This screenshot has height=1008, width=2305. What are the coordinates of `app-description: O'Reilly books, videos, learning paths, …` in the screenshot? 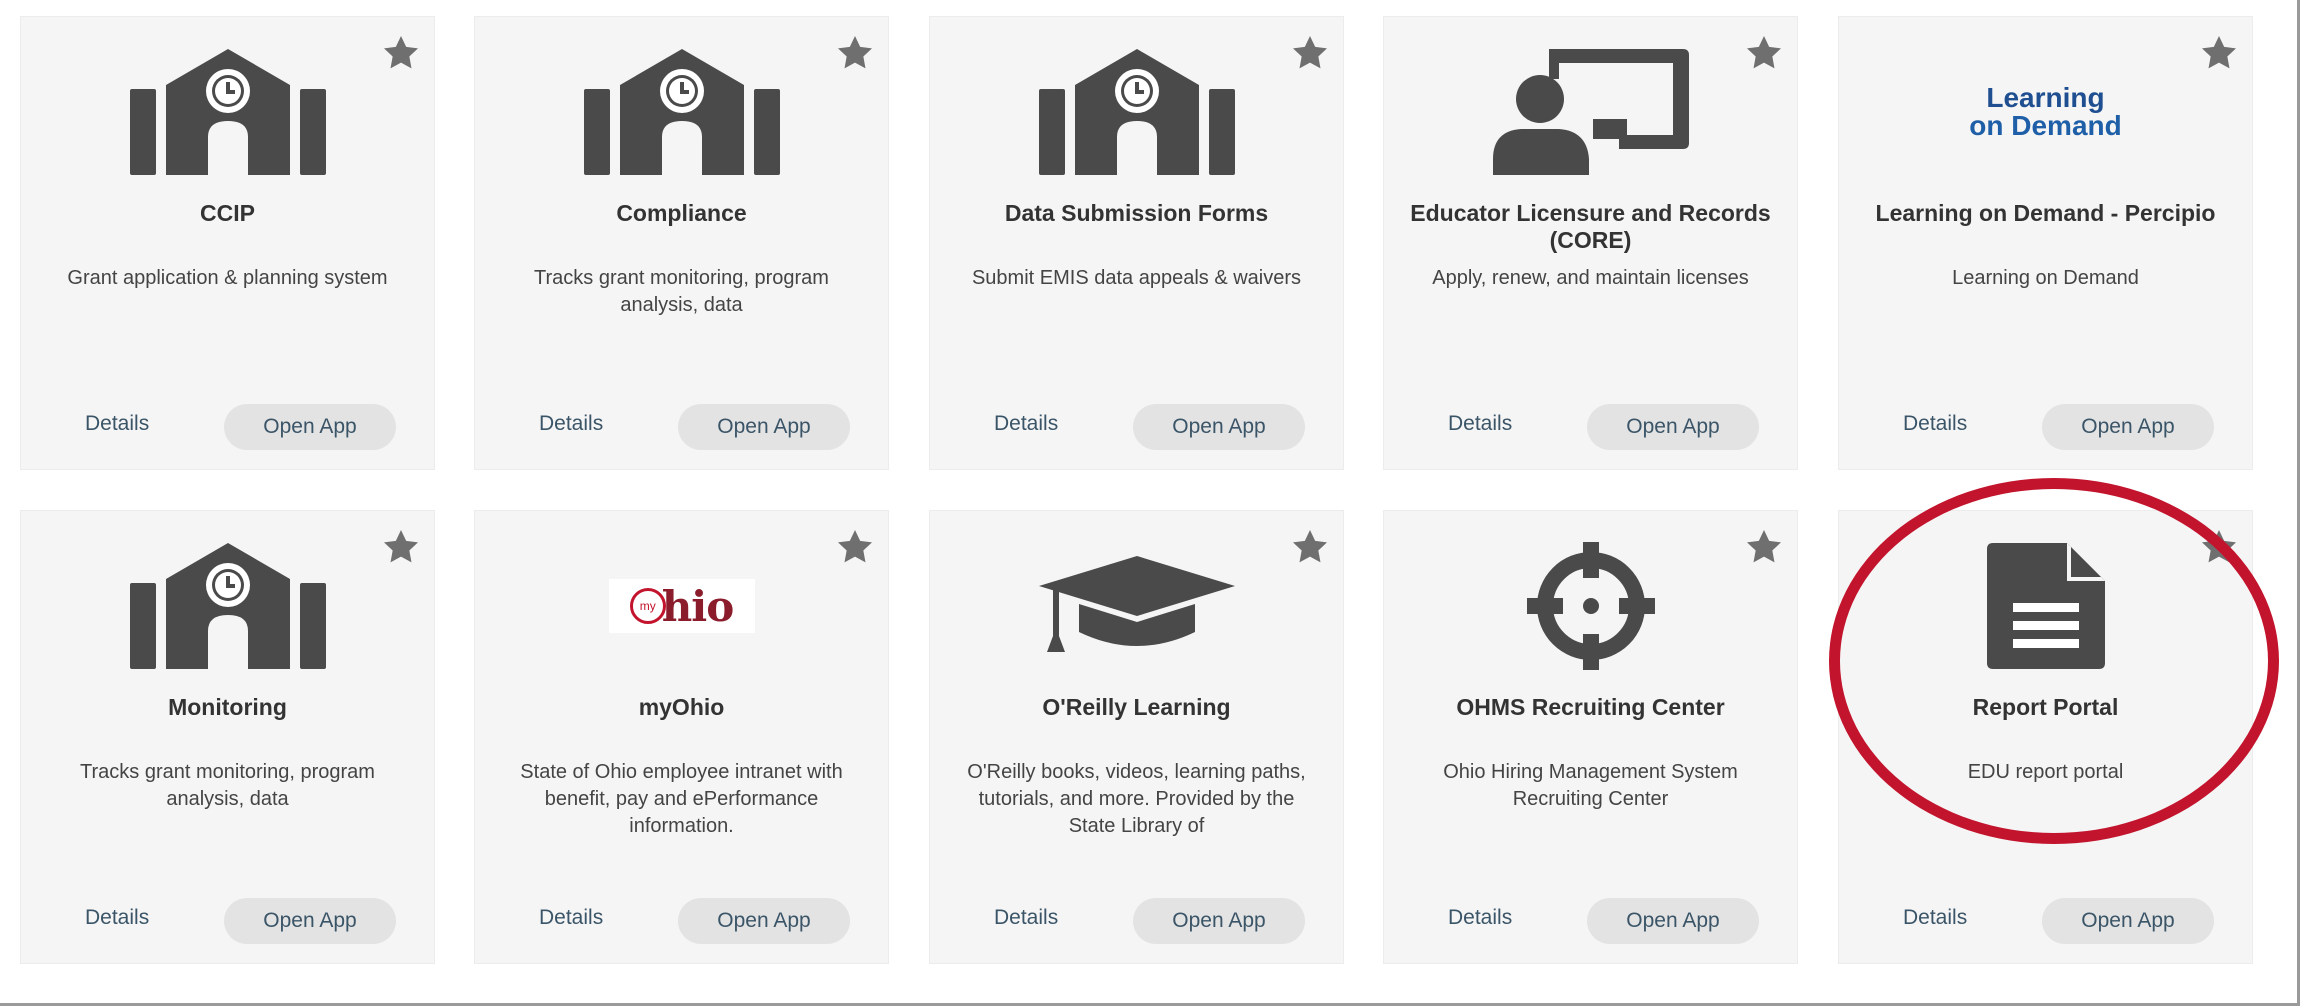 It's located at (1136, 799).